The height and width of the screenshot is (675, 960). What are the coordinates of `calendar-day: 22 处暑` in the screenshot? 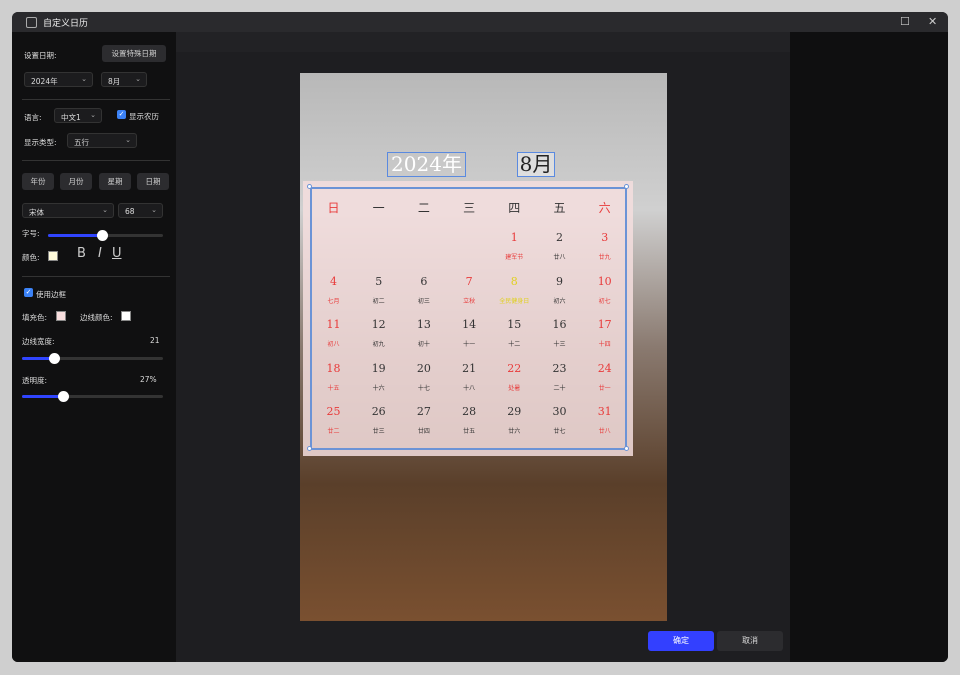 It's located at (514, 377).